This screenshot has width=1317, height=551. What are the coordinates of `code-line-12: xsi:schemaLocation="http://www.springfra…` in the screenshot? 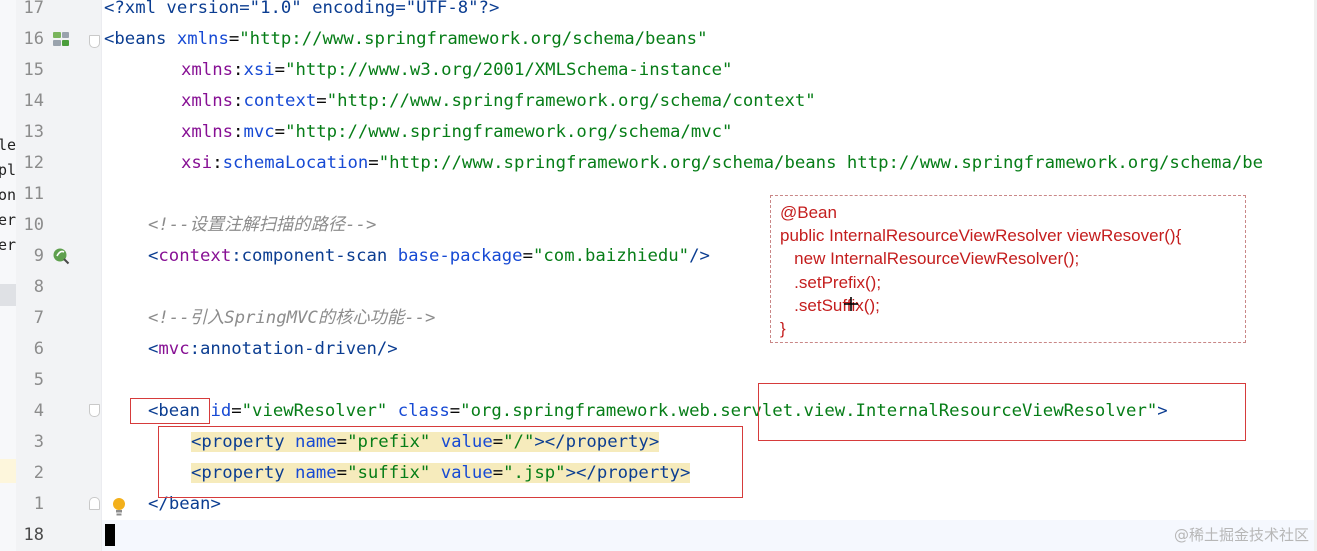 It's located at (722, 163).